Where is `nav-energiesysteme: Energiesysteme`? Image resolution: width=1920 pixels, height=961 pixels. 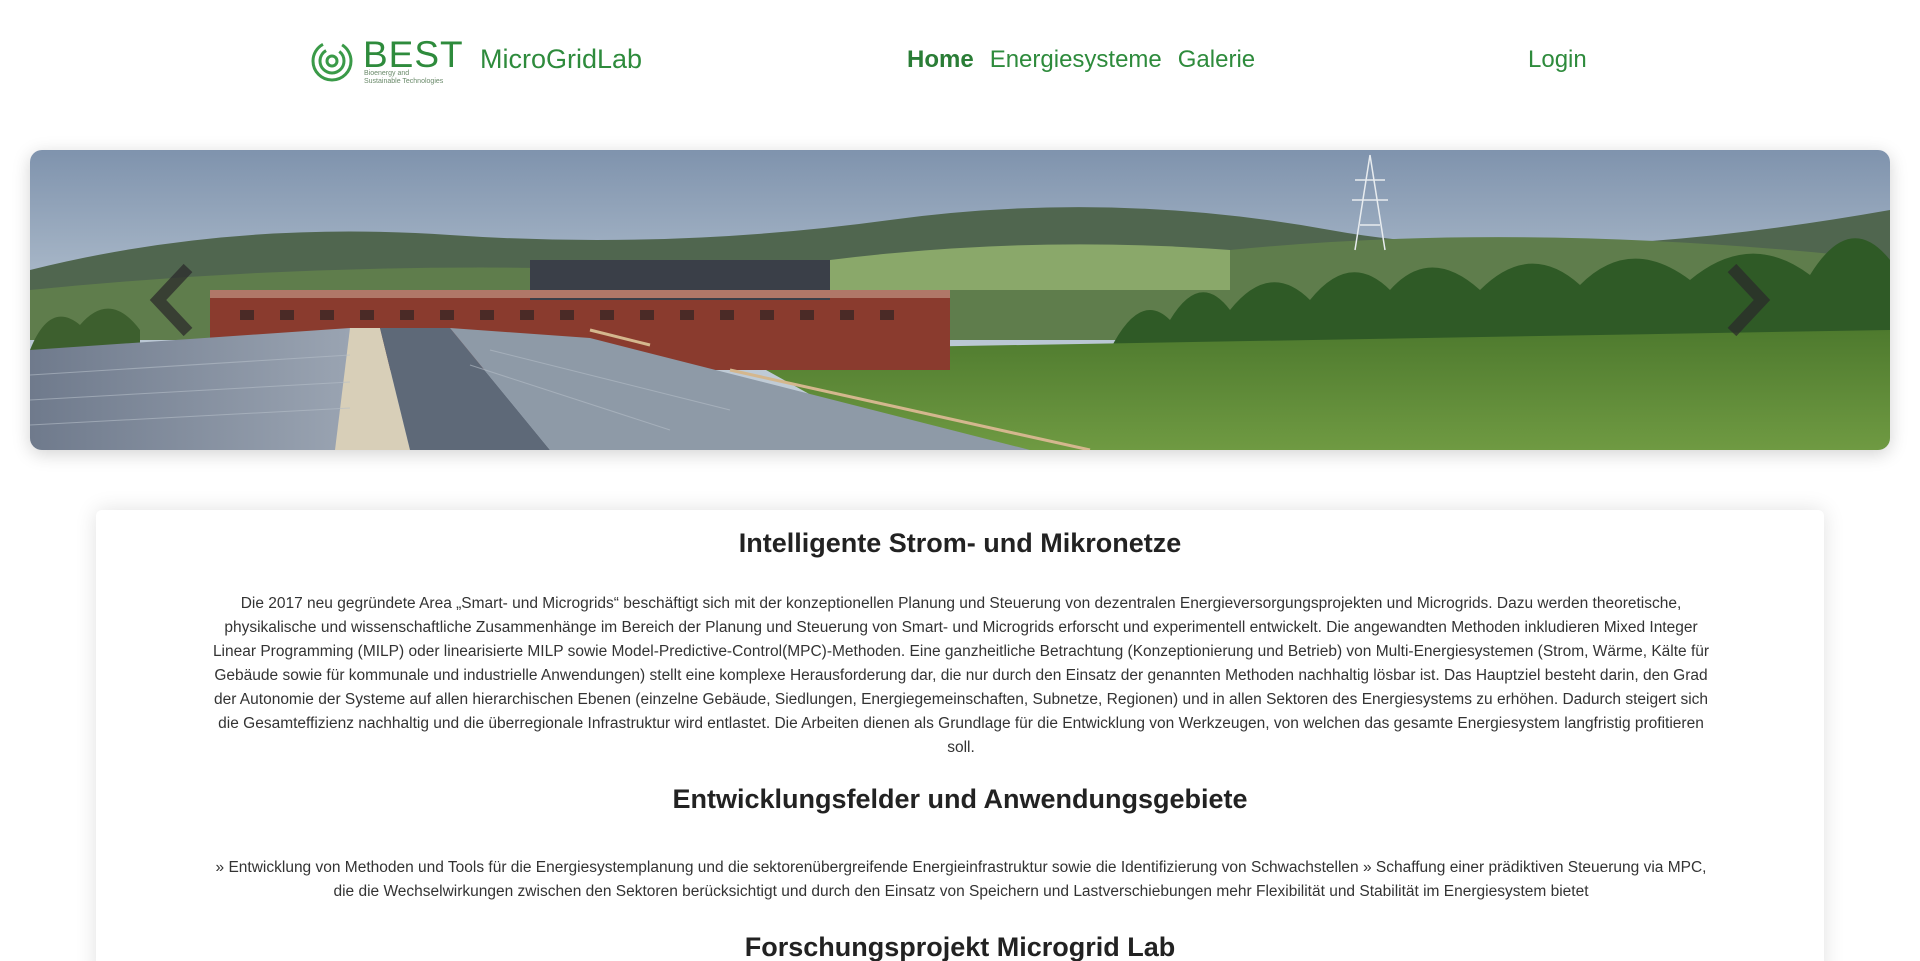 nav-energiesysteme: Energiesysteme is located at coordinates (1076, 60).